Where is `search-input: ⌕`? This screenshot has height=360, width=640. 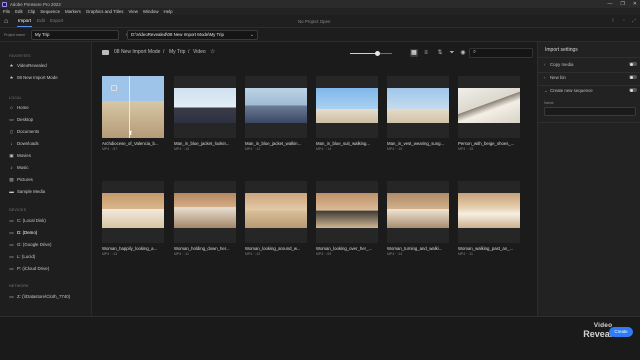
search-input: ⌕ is located at coordinates (501, 53).